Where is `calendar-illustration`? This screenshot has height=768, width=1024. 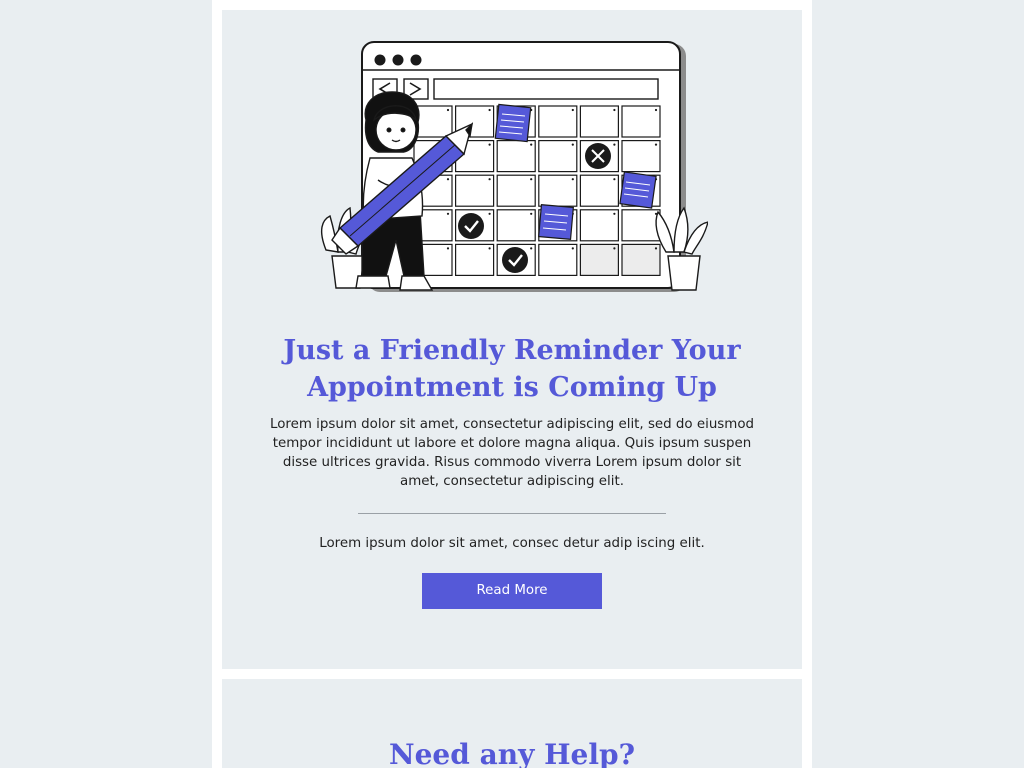 calendar-illustration is located at coordinates (514, 166).